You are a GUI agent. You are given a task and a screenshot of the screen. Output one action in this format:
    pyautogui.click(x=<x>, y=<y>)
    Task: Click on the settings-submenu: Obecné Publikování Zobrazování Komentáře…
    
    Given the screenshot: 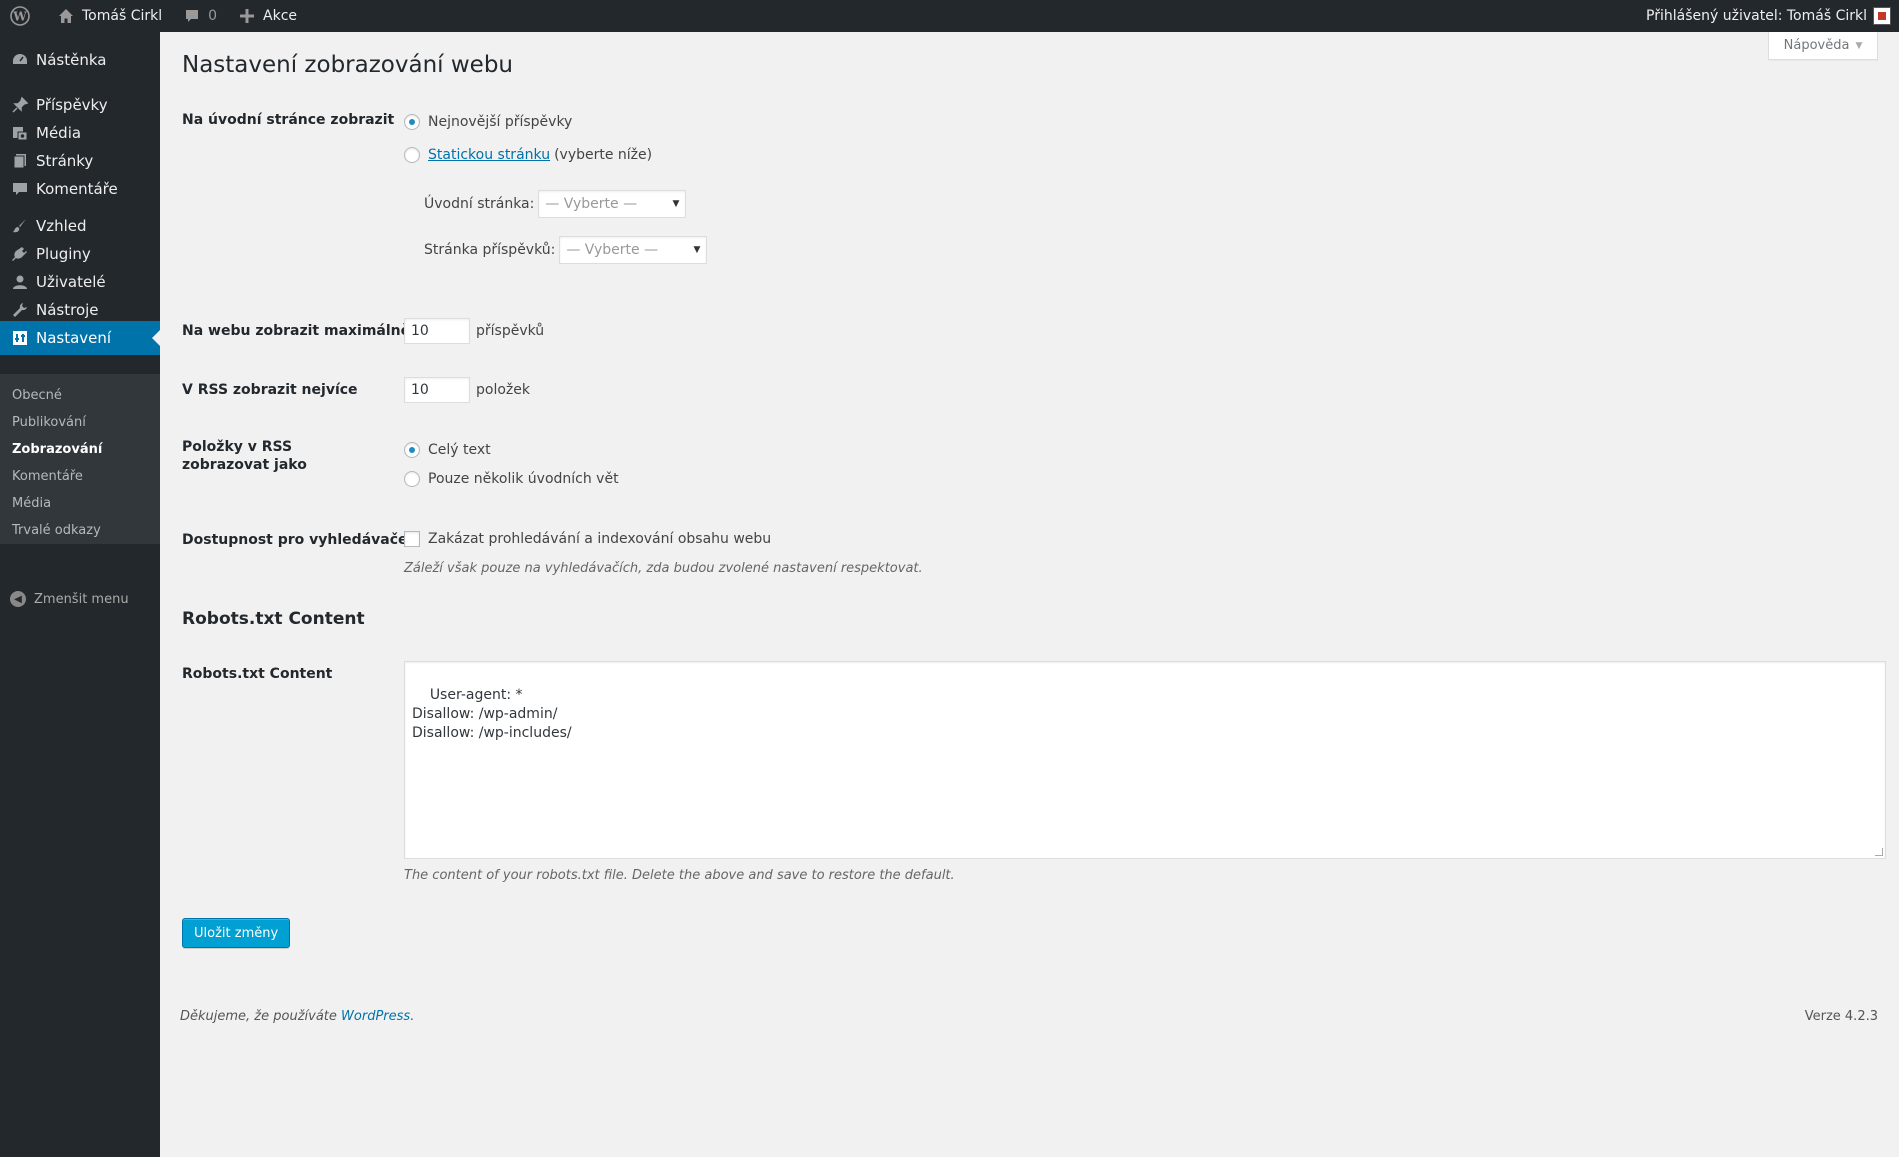 What is the action you would take?
    pyautogui.click(x=80, y=459)
    